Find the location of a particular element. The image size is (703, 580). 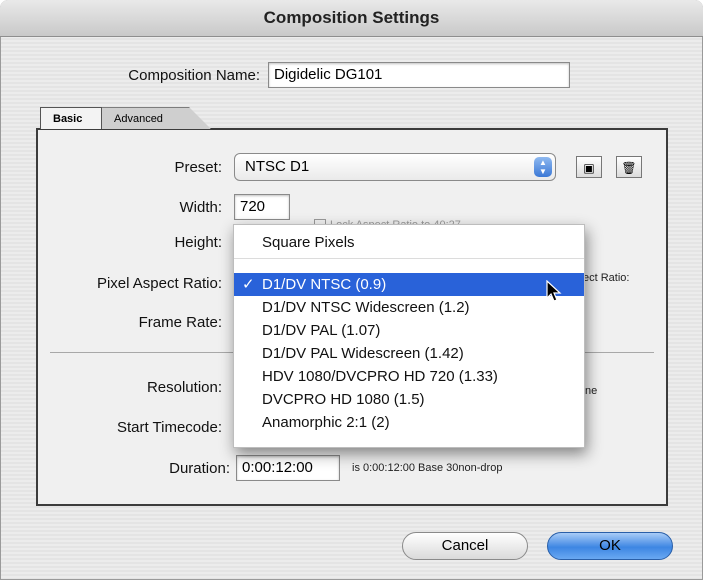

start-timecode-label: Start Timecode: is located at coordinates (169, 427).